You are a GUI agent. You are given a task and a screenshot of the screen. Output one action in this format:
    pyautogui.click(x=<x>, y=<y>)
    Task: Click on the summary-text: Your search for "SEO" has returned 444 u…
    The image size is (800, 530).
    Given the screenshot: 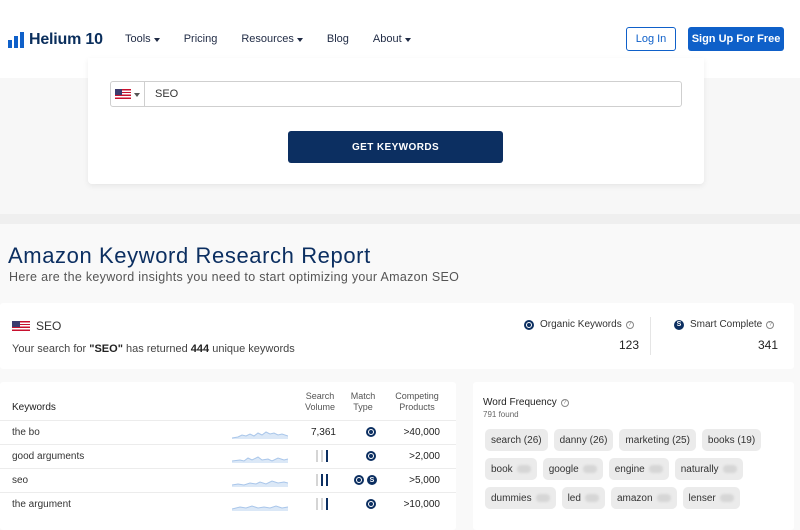 What is the action you would take?
    pyautogui.click(x=153, y=349)
    